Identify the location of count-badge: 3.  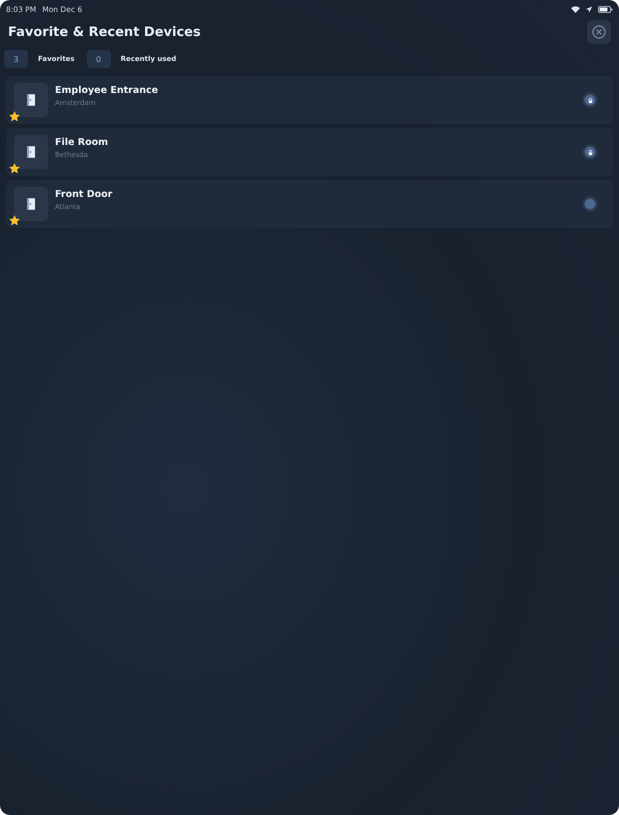
(16, 59).